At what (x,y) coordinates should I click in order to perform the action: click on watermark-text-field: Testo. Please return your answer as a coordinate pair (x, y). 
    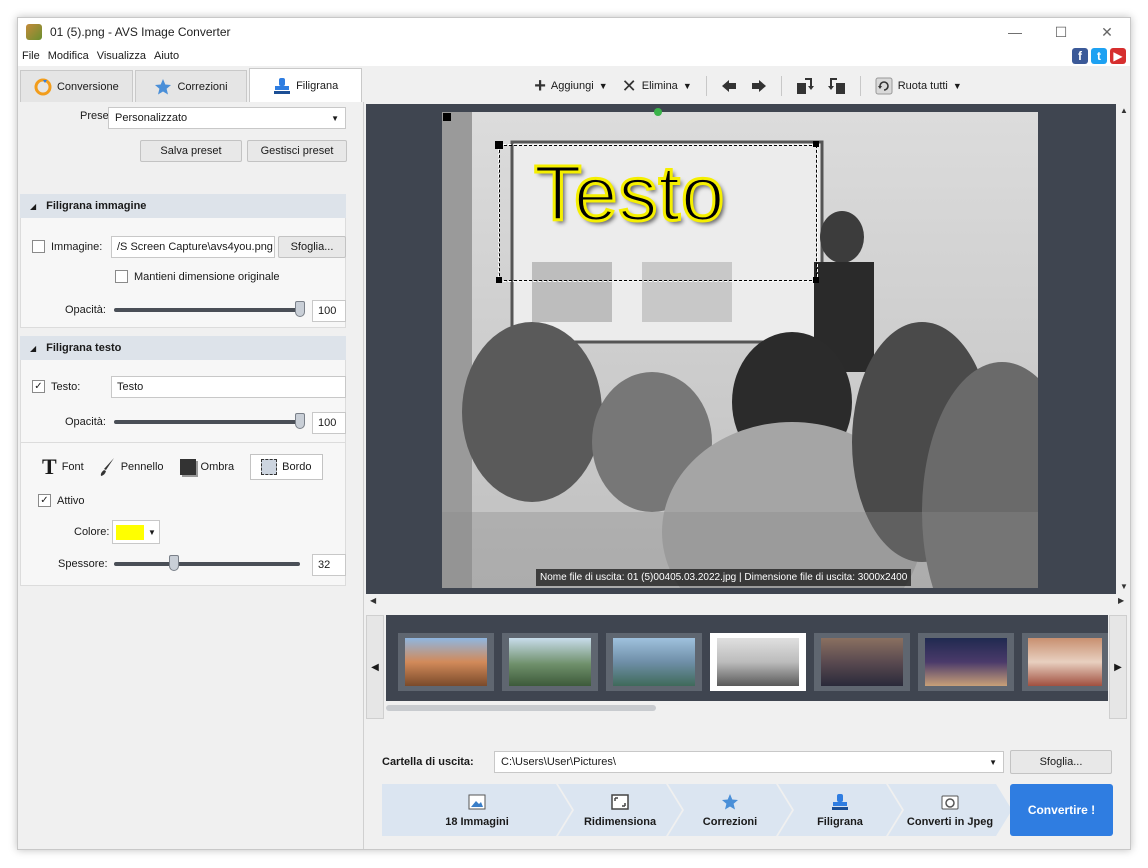
    Looking at the image, I should click on (228, 387).